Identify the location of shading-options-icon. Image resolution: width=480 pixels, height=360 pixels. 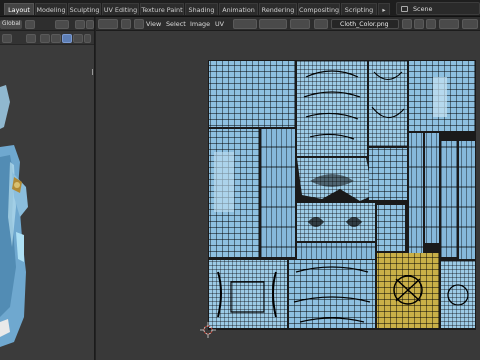
(87, 38).